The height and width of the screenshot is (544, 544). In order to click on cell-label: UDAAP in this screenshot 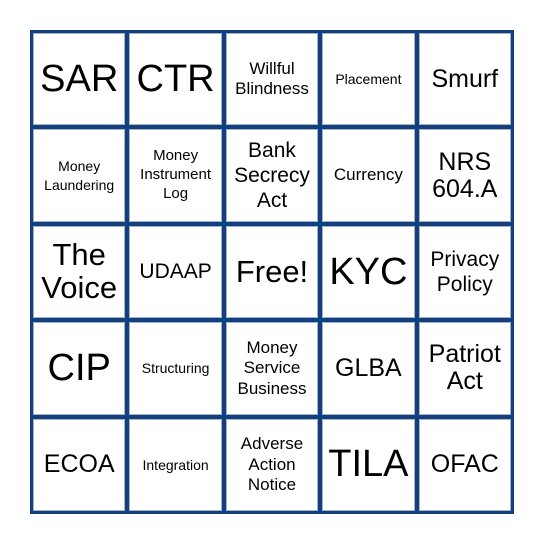, I will do `click(175, 272)`.